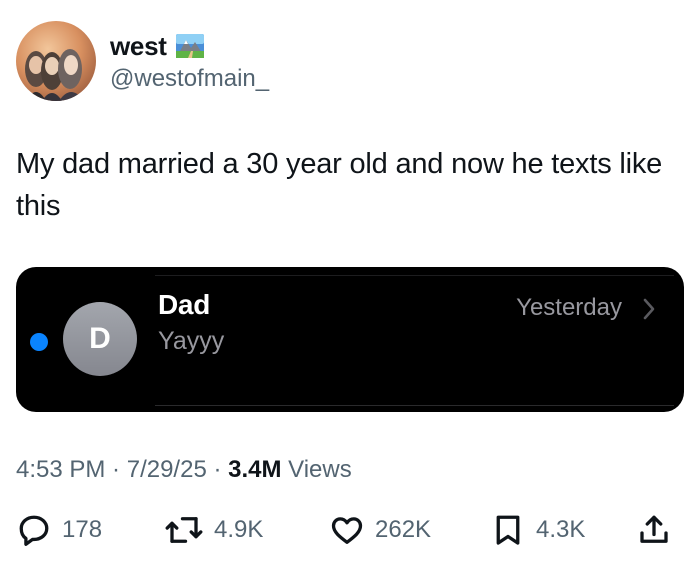  What do you see at coordinates (649, 309) in the screenshot?
I see `chevron-right-icon` at bounding box center [649, 309].